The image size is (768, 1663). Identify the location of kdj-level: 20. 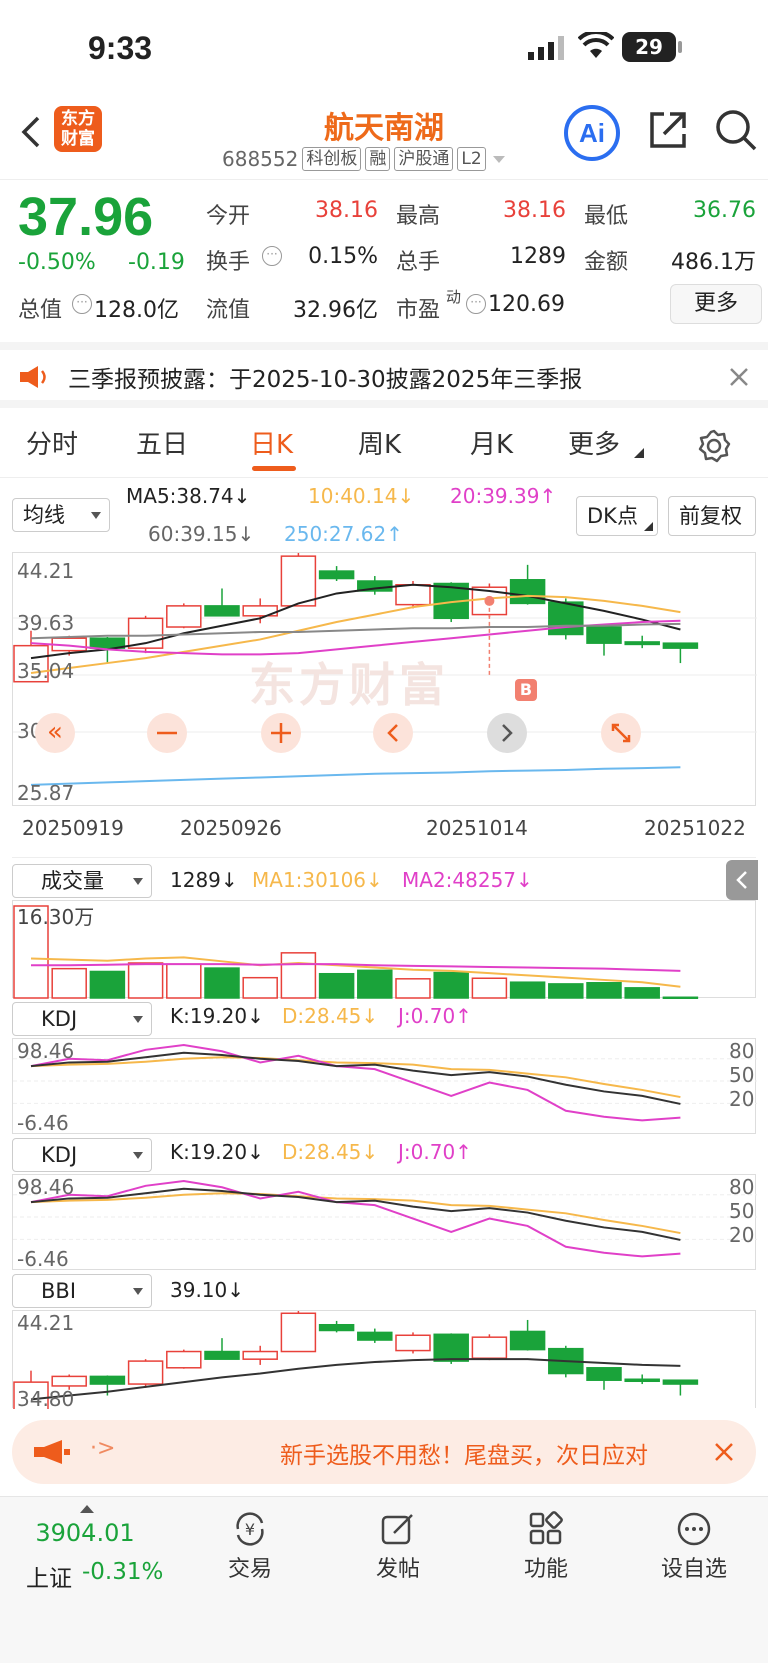
(742, 1099).